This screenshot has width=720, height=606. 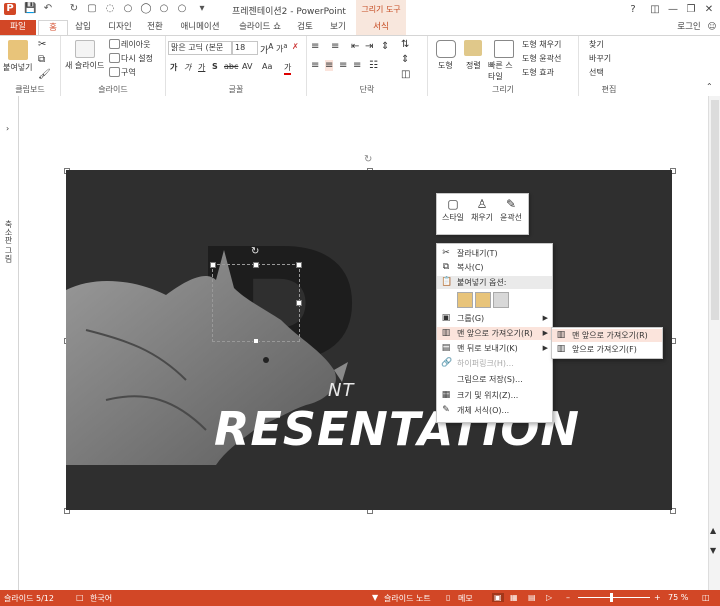 I want to click on maximize-button: ❐, so click(x=691, y=9).